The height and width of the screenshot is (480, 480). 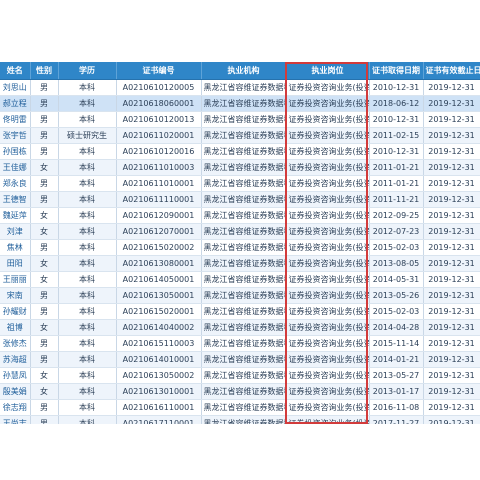 I want to click on cell-cert-number: A0210615020002, so click(x=159, y=247).